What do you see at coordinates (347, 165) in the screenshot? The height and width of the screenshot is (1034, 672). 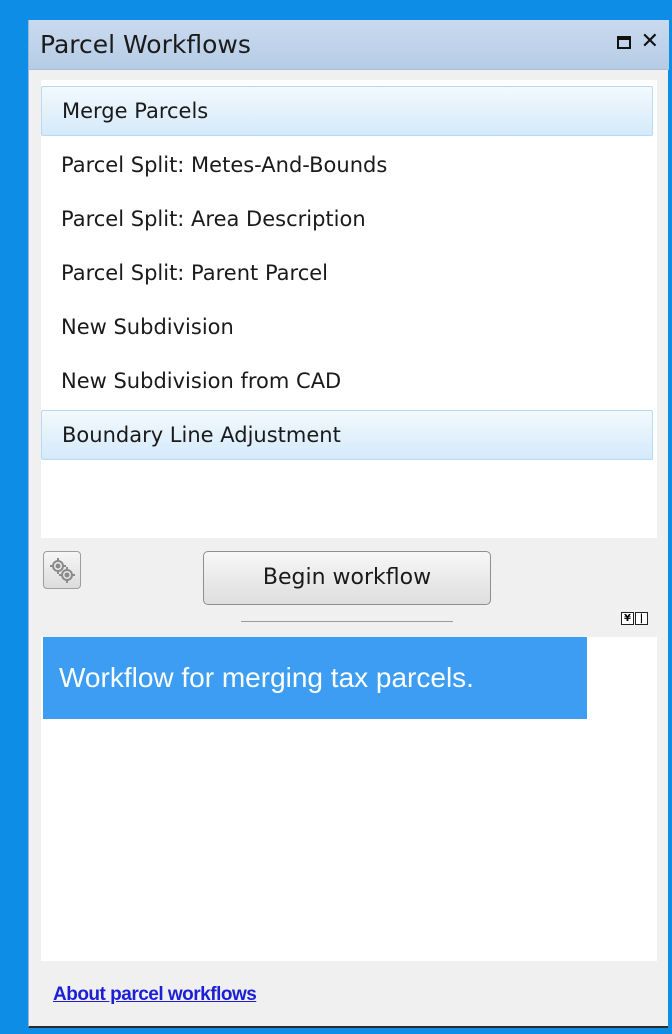 I see `list-item-split-metes-and-bounds: Parcel Split: Metes-And-Bounds` at bounding box center [347, 165].